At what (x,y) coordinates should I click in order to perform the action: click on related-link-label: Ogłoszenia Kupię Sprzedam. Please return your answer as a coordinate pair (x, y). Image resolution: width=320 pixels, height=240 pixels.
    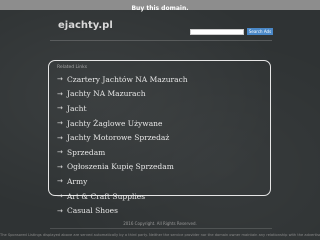
    Looking at the image, I should click on (120, 166).